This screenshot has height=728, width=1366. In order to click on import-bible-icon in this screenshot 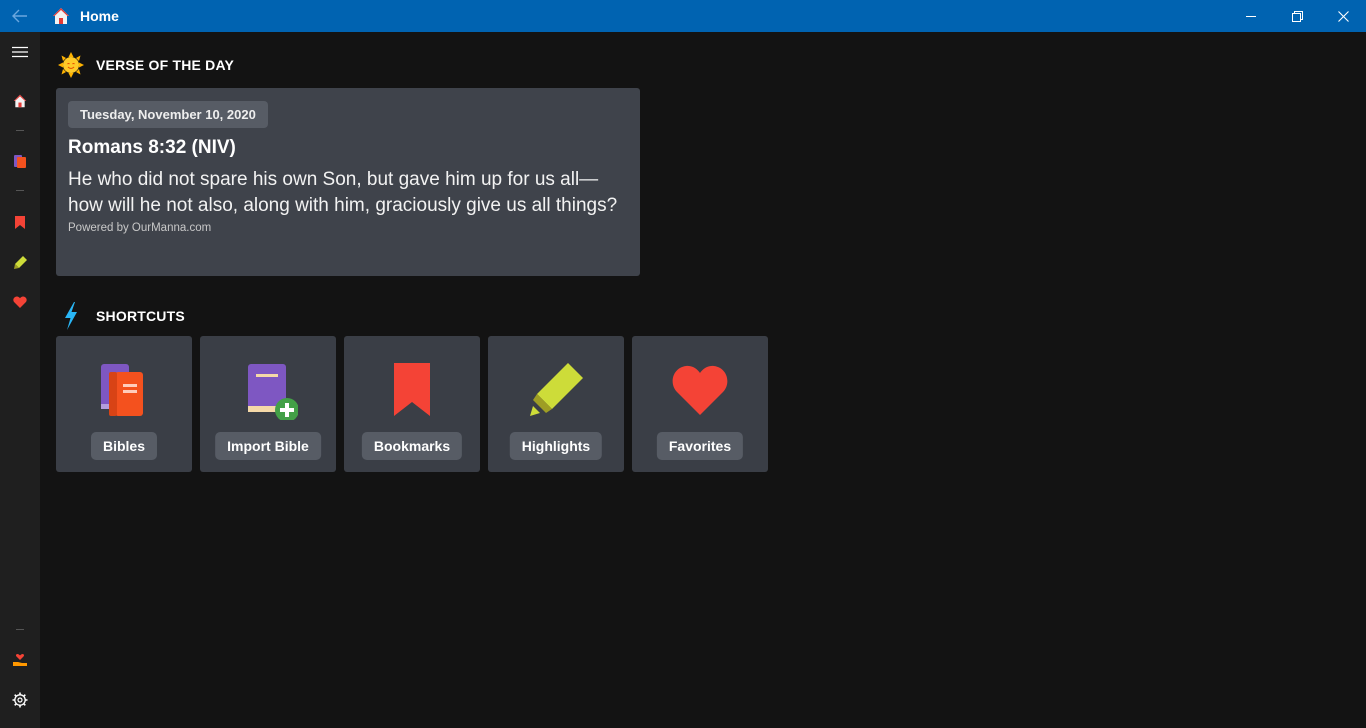, I will do `click(273, 392)`.